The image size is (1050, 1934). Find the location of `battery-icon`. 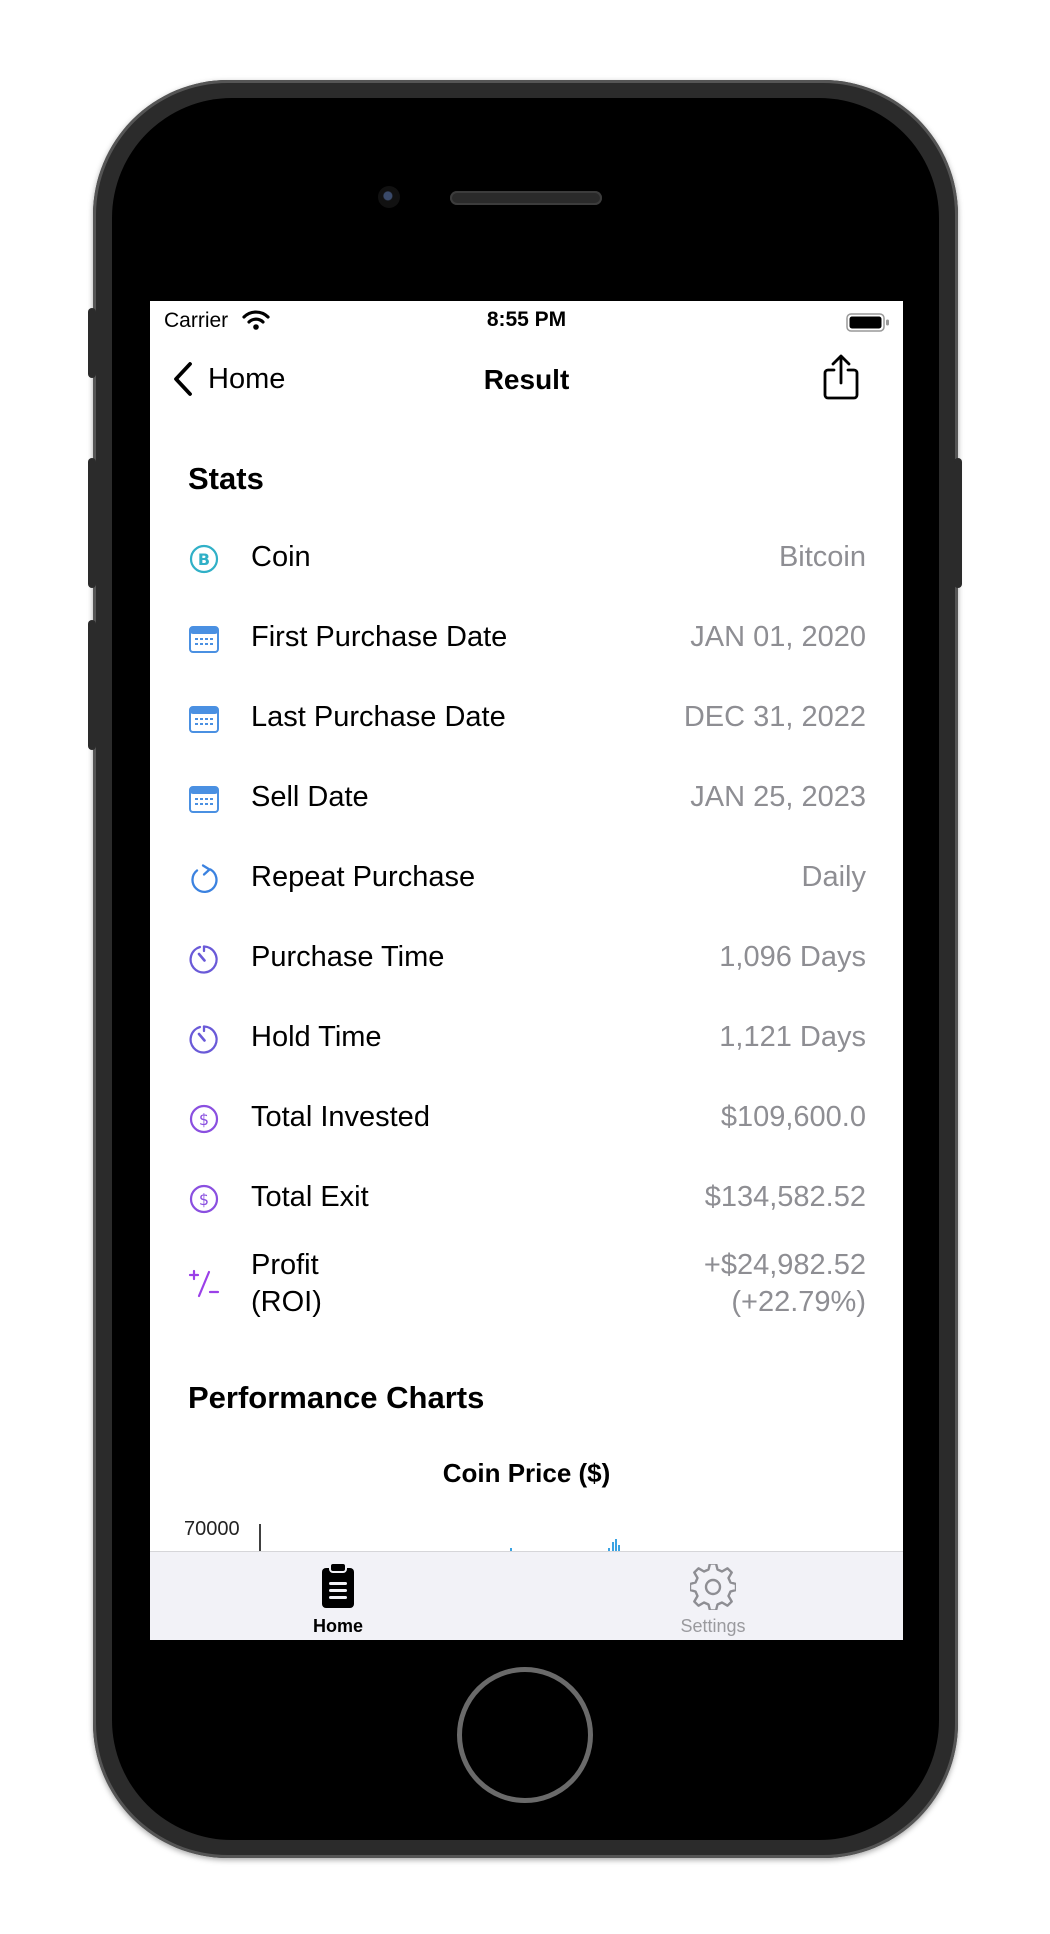

battery-icon is located at coordinates (867, 322).